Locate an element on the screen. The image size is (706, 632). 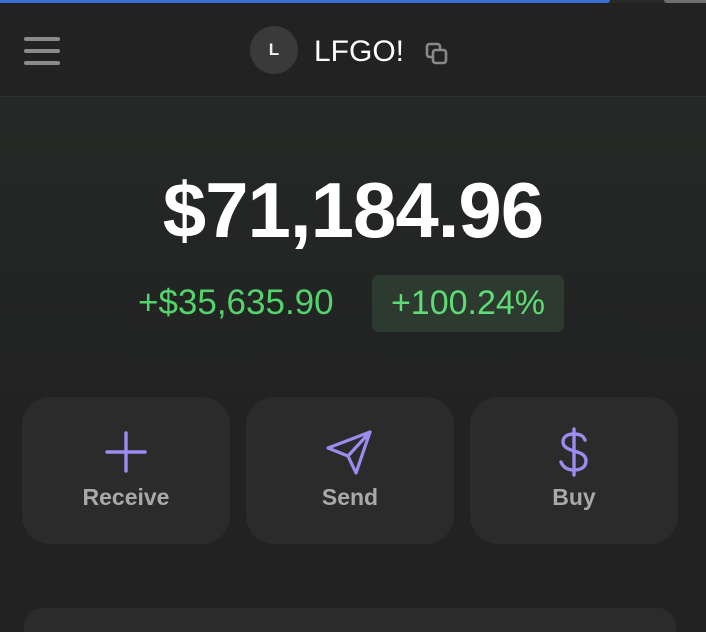
buy-button: Buy is located at coordinates (574, 470).